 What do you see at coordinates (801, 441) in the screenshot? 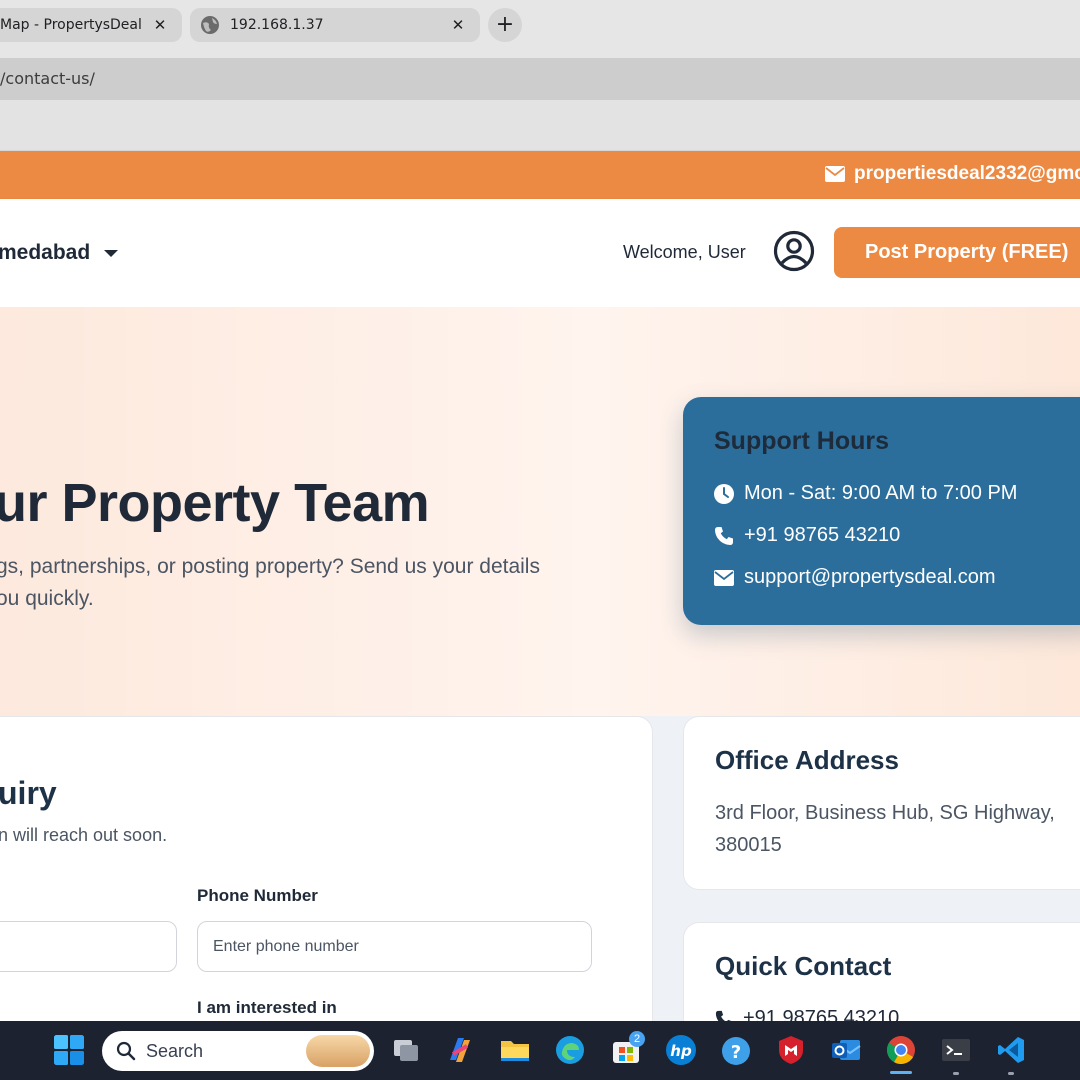
I see `support-title: Support Hours` at bounding box center [801, 441].